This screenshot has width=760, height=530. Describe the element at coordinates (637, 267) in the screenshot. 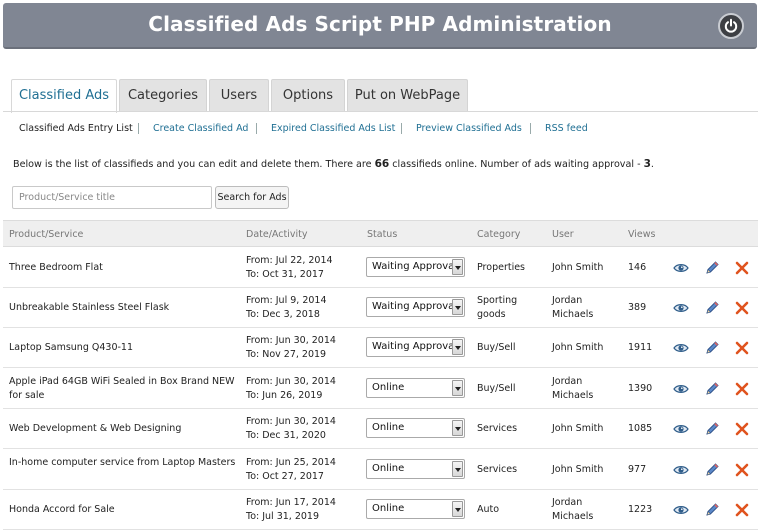

I see `ad-views: 146` at that location.